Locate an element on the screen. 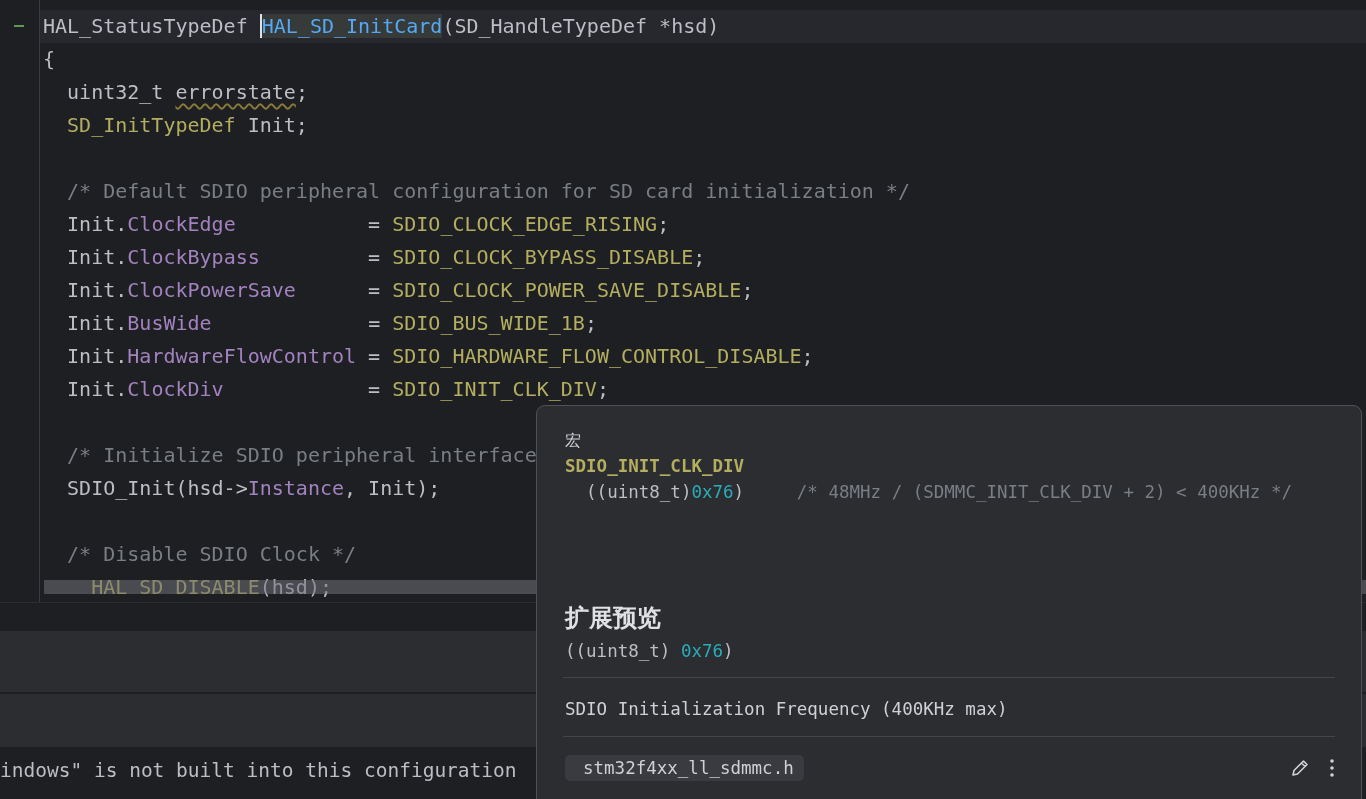 The height and width of the screenshot is (799, 1366). code-text: uint32_t is located at coordinates (115, 92).